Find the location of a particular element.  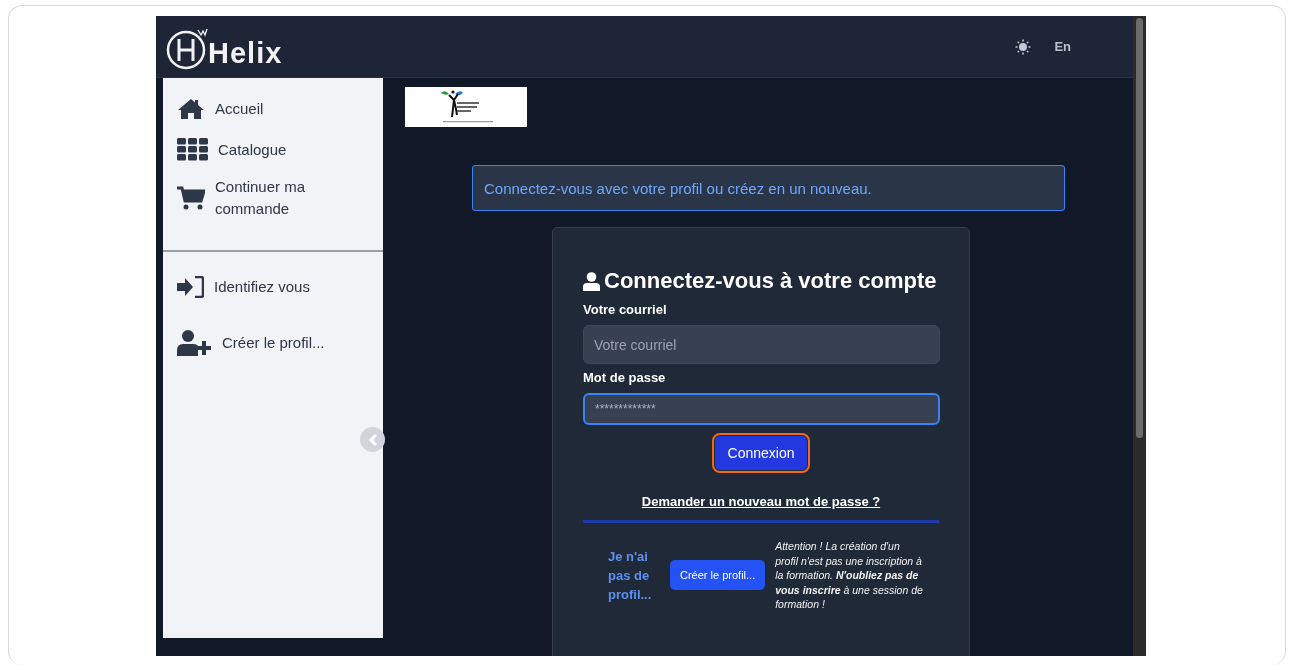

scrollbar is located at coordinates (1139, 336).